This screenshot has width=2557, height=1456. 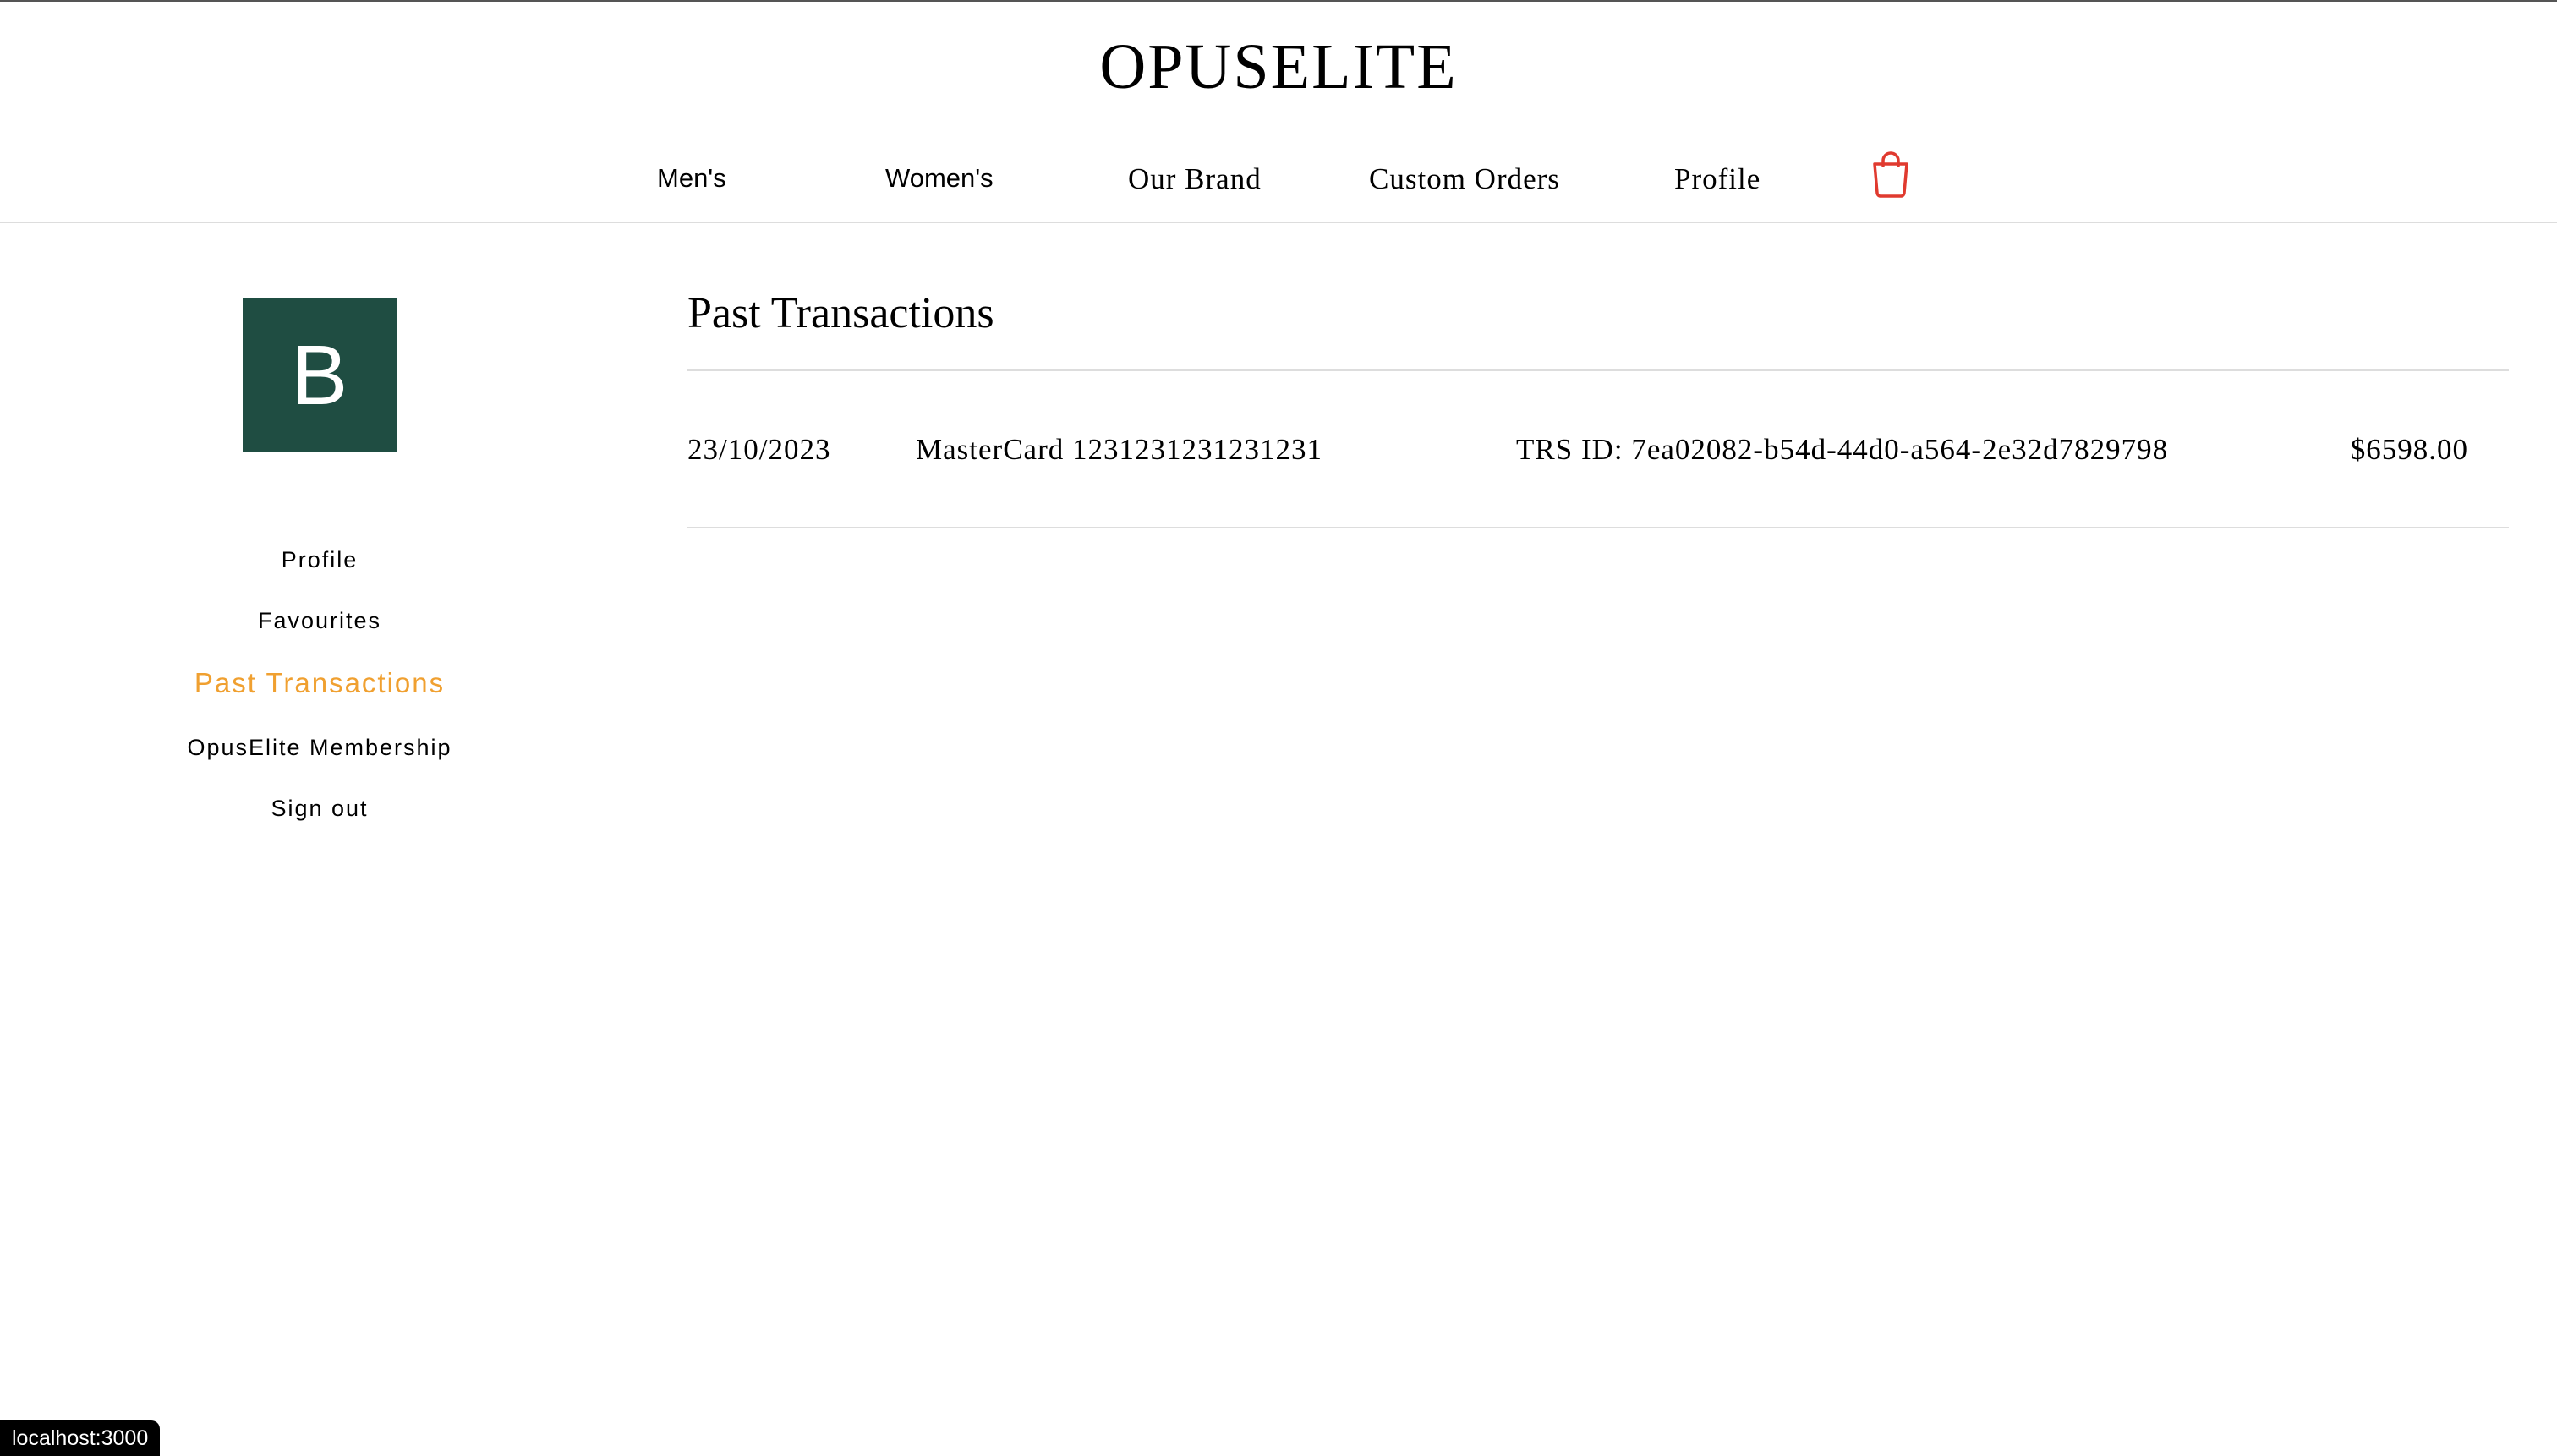 What do you see at coordinates (840, 313) in the screenshot?
I see `page-title: Past Transactions` at bounding box center [840, 313].